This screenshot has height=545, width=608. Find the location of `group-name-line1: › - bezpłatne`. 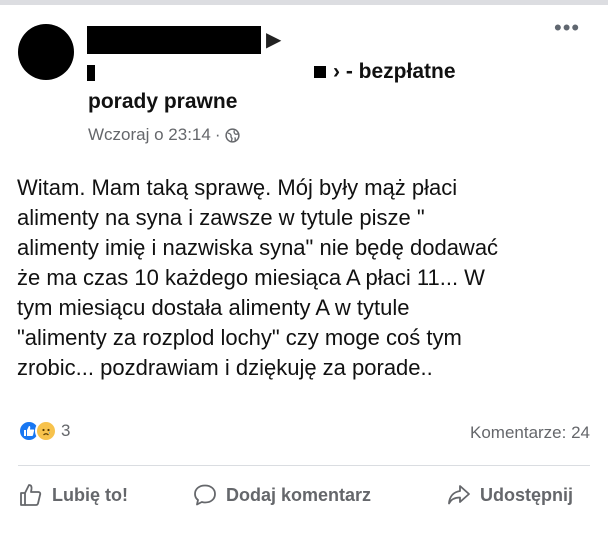

group-name-line1: › - bezpłatne is located at coordinates (394, 72).